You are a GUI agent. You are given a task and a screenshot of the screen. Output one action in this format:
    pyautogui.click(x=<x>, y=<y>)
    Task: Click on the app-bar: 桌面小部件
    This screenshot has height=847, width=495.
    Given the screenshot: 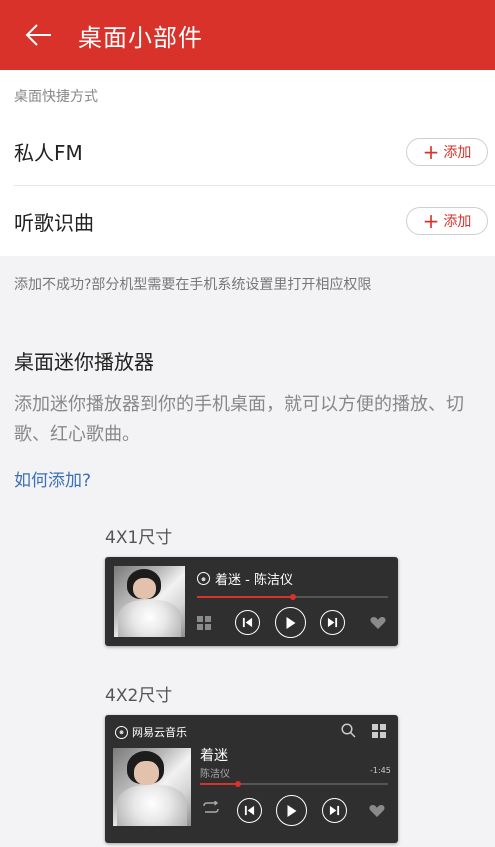 What is the action you would take?
    pyautogui.click(x=247, y=35)
    